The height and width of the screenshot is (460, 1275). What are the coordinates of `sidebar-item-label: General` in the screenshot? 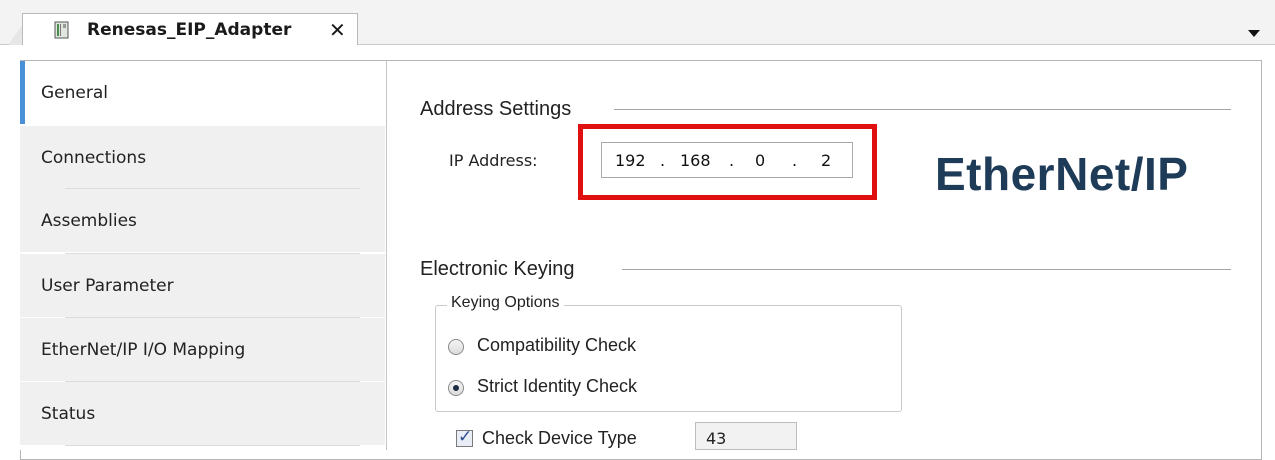 It's located at (74, 93).